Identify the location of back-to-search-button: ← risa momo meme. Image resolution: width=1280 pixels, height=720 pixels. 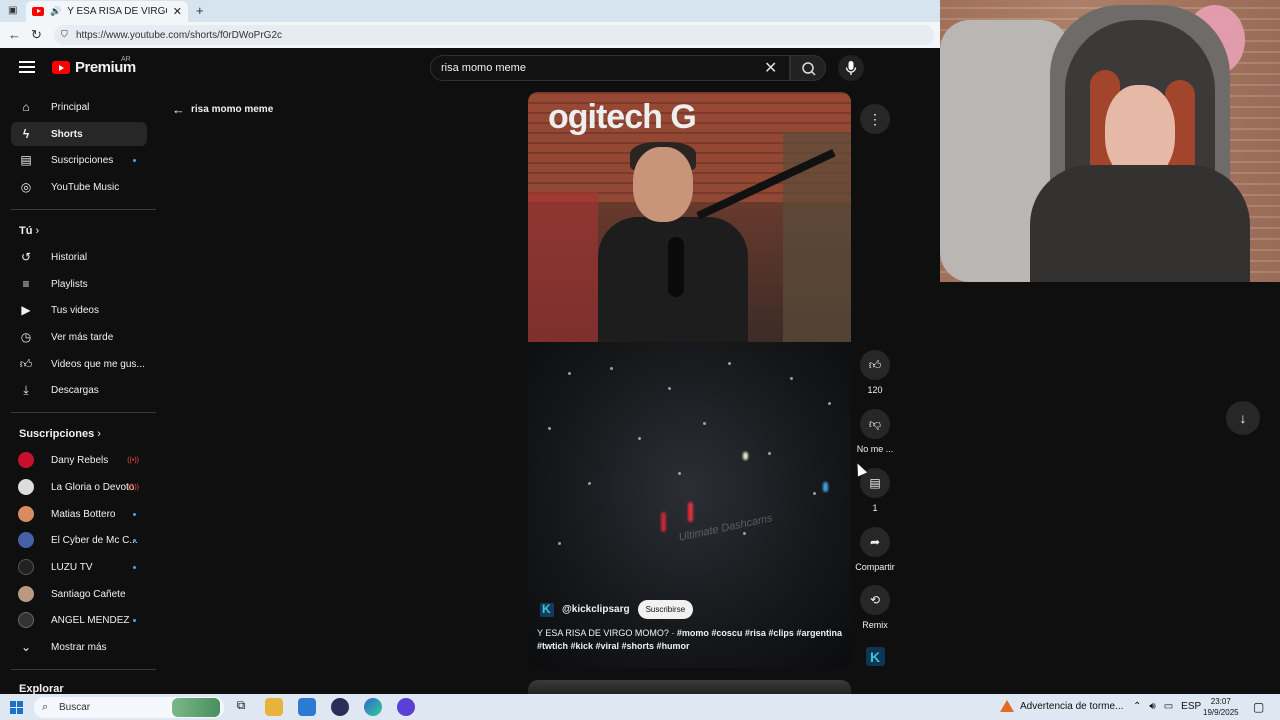
(222, 109).